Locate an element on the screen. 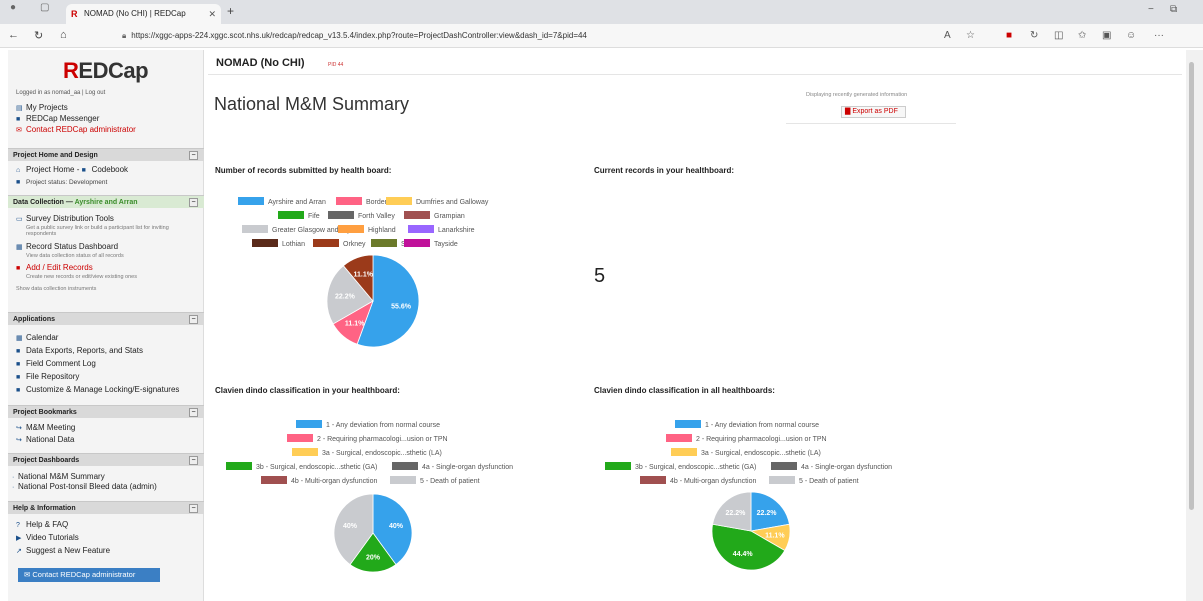 The width and height of the screenshot is (1203, 601). project-title: NOMAD (No CHI) is located at coordinates (260, 63).